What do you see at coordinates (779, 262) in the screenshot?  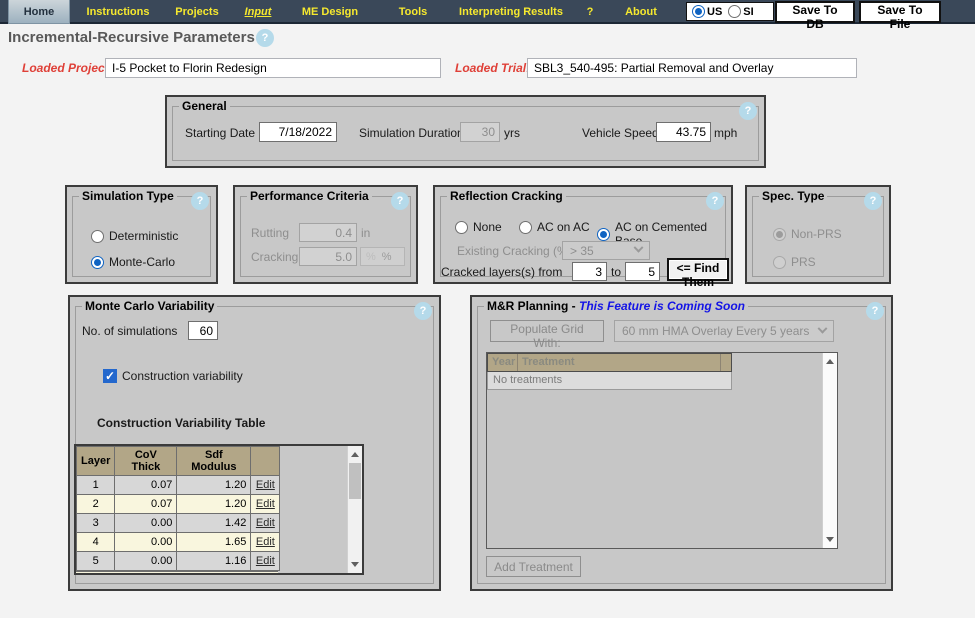 I see `prs-radio` at bounding box center [779, 262].